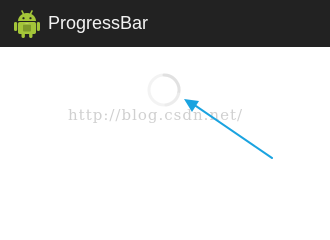 The width and height of the screenshot is (330, 240). What do you see at coordinates (27, 24) in the screenshot?
I see `android-robot-icon` at bounding box center [27, 24].